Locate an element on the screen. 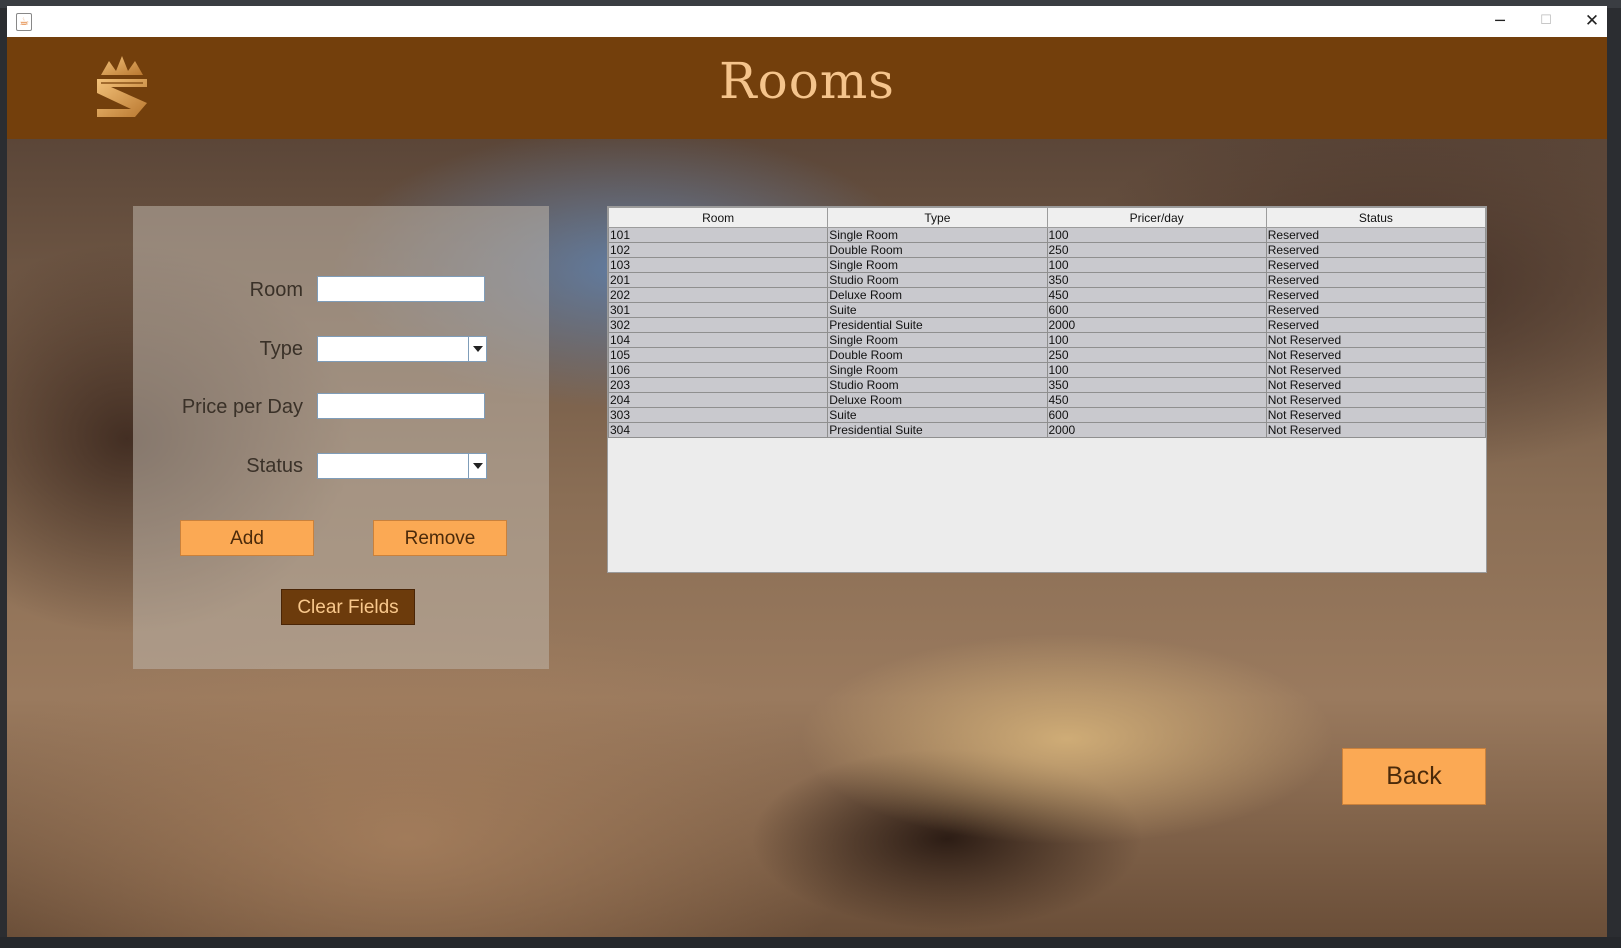 The width and height of the screenshot is (1621, 948). table-row: 204 Deluxe Room 450 Not Reserved is located at coordinates (1047, 400).